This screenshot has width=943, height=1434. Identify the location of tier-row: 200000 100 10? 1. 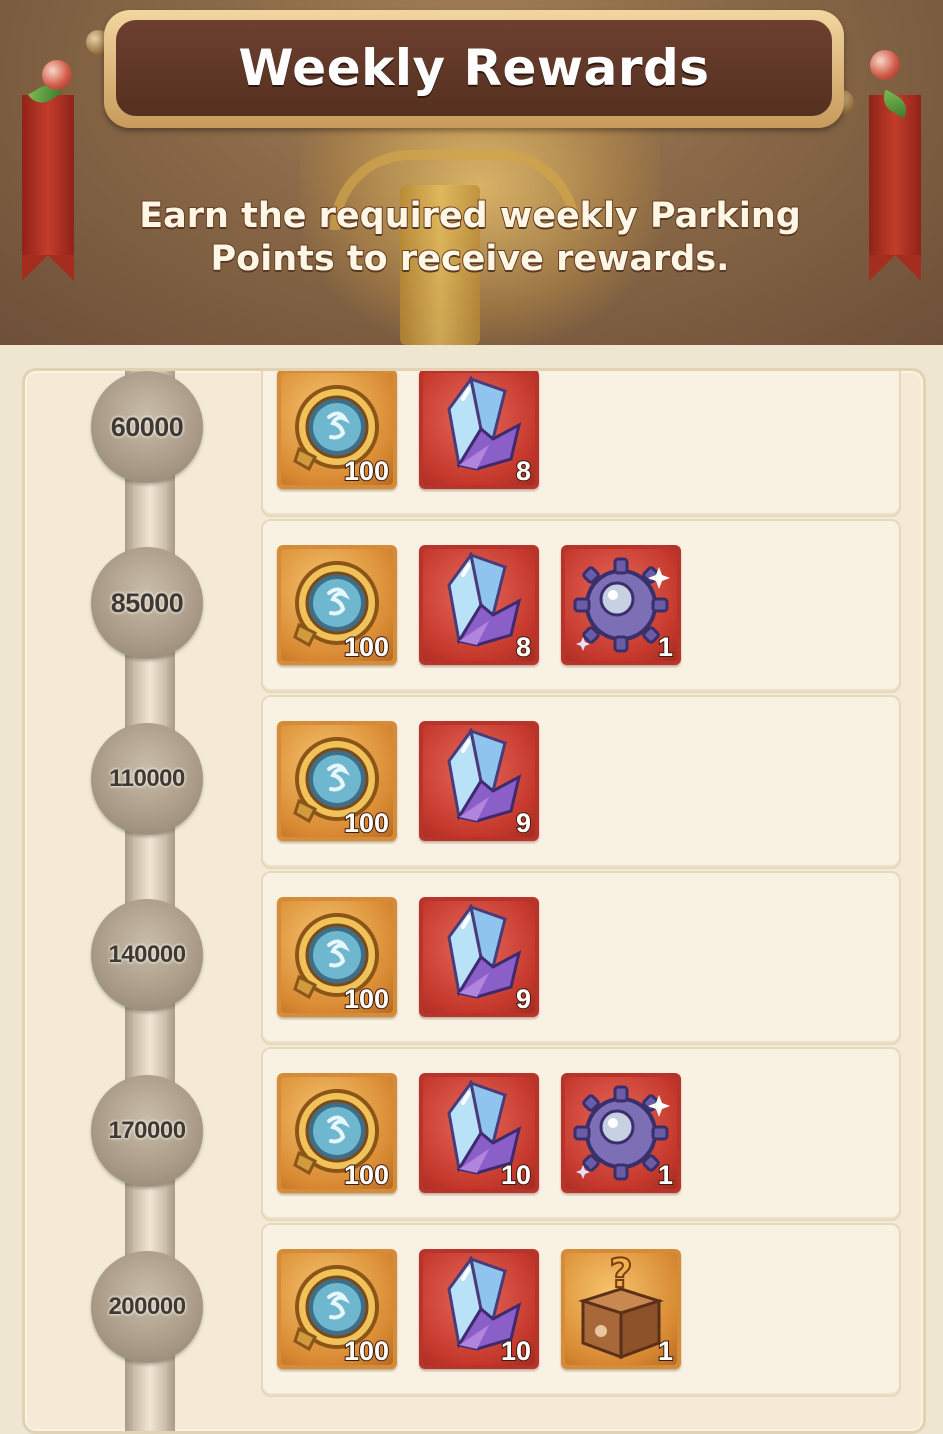
(474, 1309).